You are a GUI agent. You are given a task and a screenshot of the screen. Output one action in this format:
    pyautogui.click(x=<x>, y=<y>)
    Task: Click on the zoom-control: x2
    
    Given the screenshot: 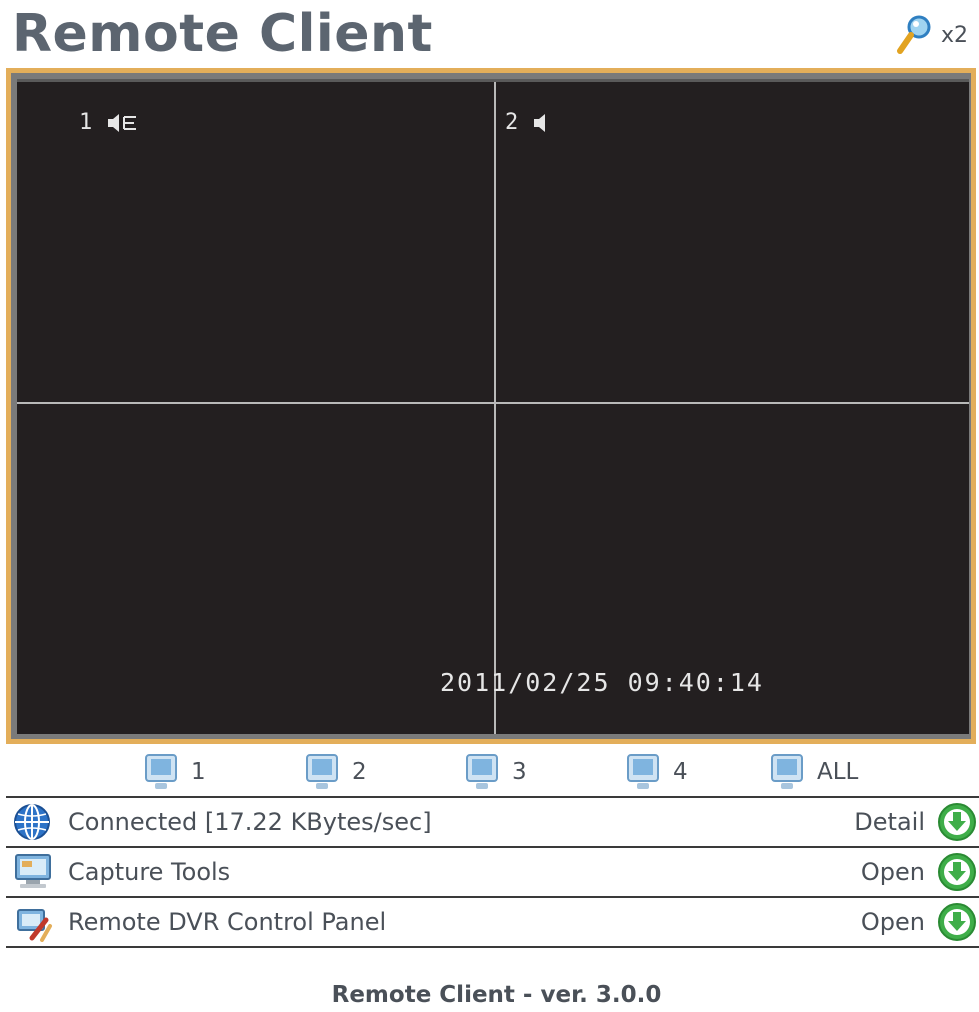 What is the action you would take?
    pyautogui.click(x=937, y=35)
    